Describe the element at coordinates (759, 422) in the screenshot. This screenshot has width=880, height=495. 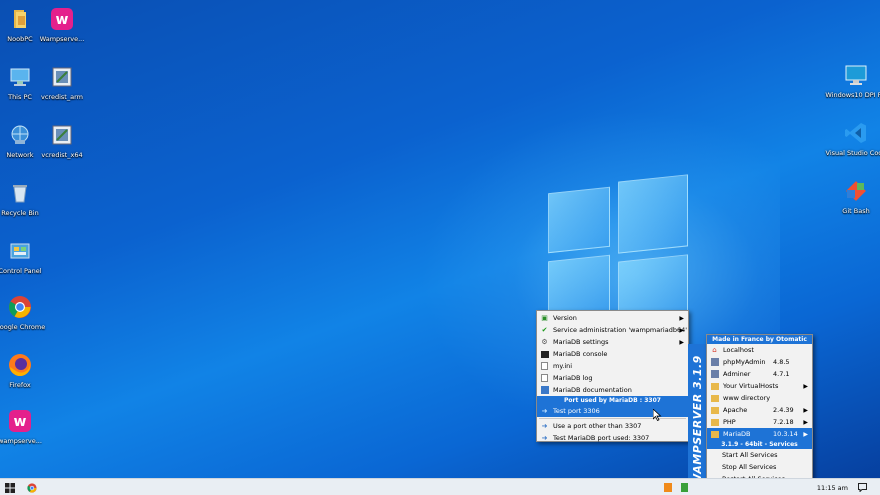
I see `menu-item-php: PHP 7.2.18 ▶` at that location.